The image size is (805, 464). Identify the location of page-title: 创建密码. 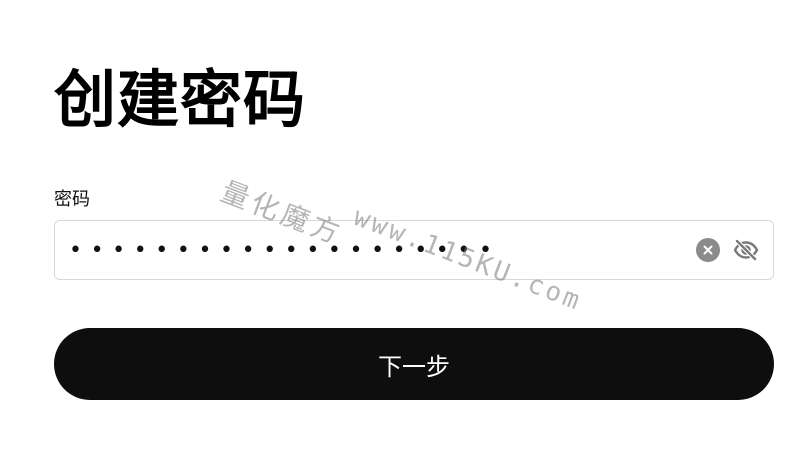
(180, 99).